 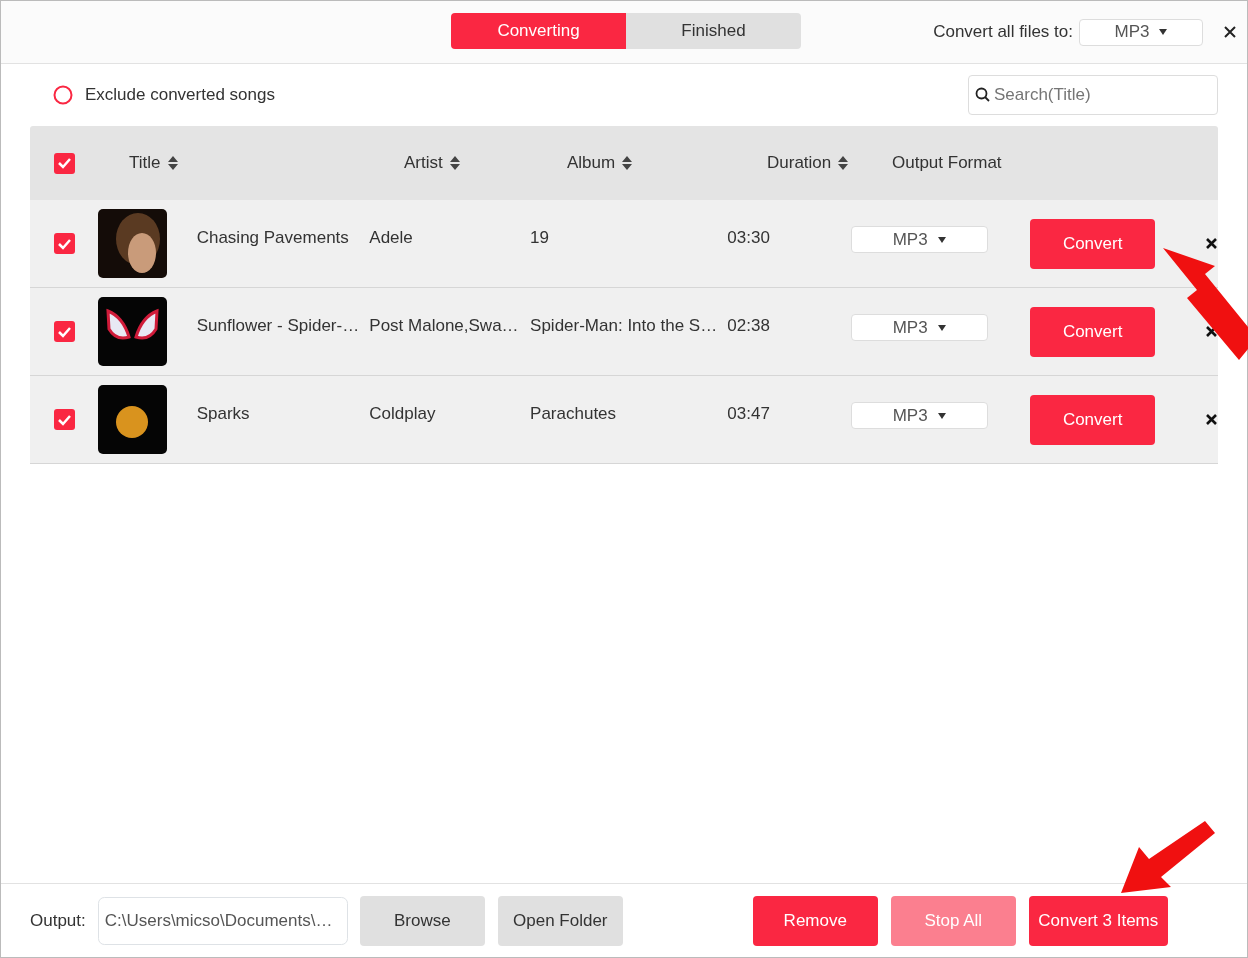 What do you see at coordinates (64, 163) in the screenshot?
I see `select-all-checkbox` at bounding box center [64, 163].